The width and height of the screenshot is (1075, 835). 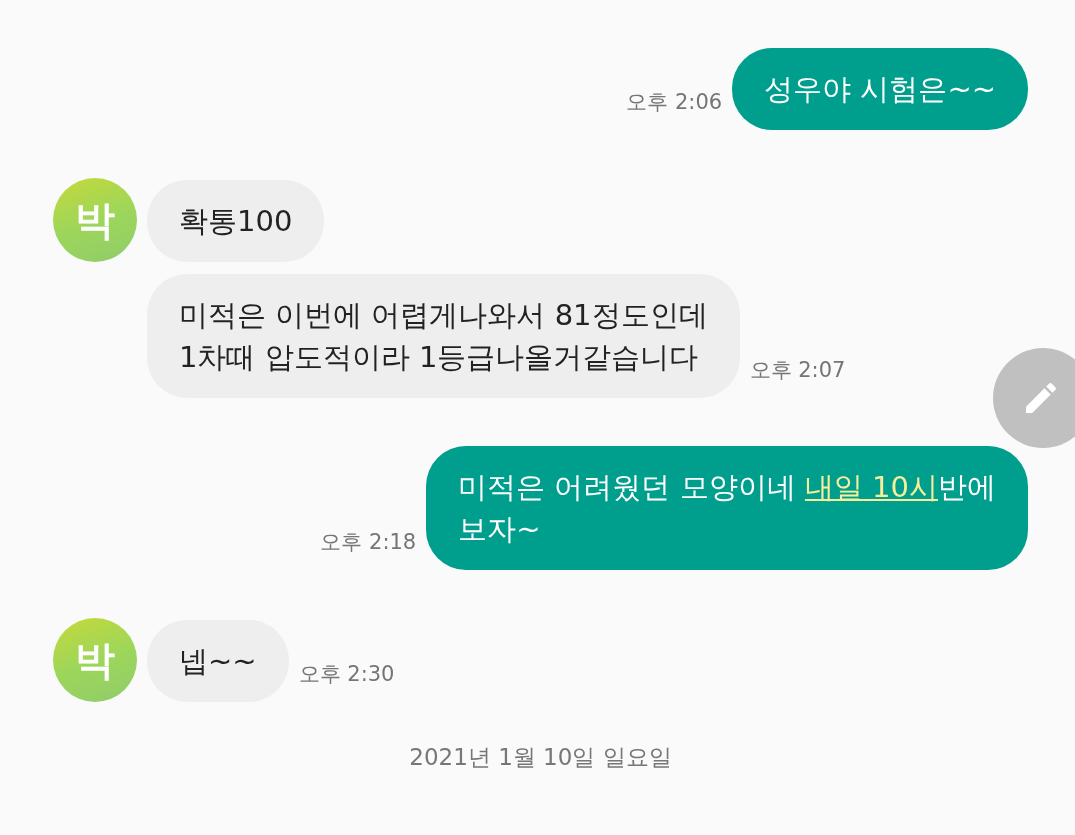 What do you see at coordinates (674, 102) in the screenshot?
I see `message-time: 오후 2:06` at bounding box center [674, 102].